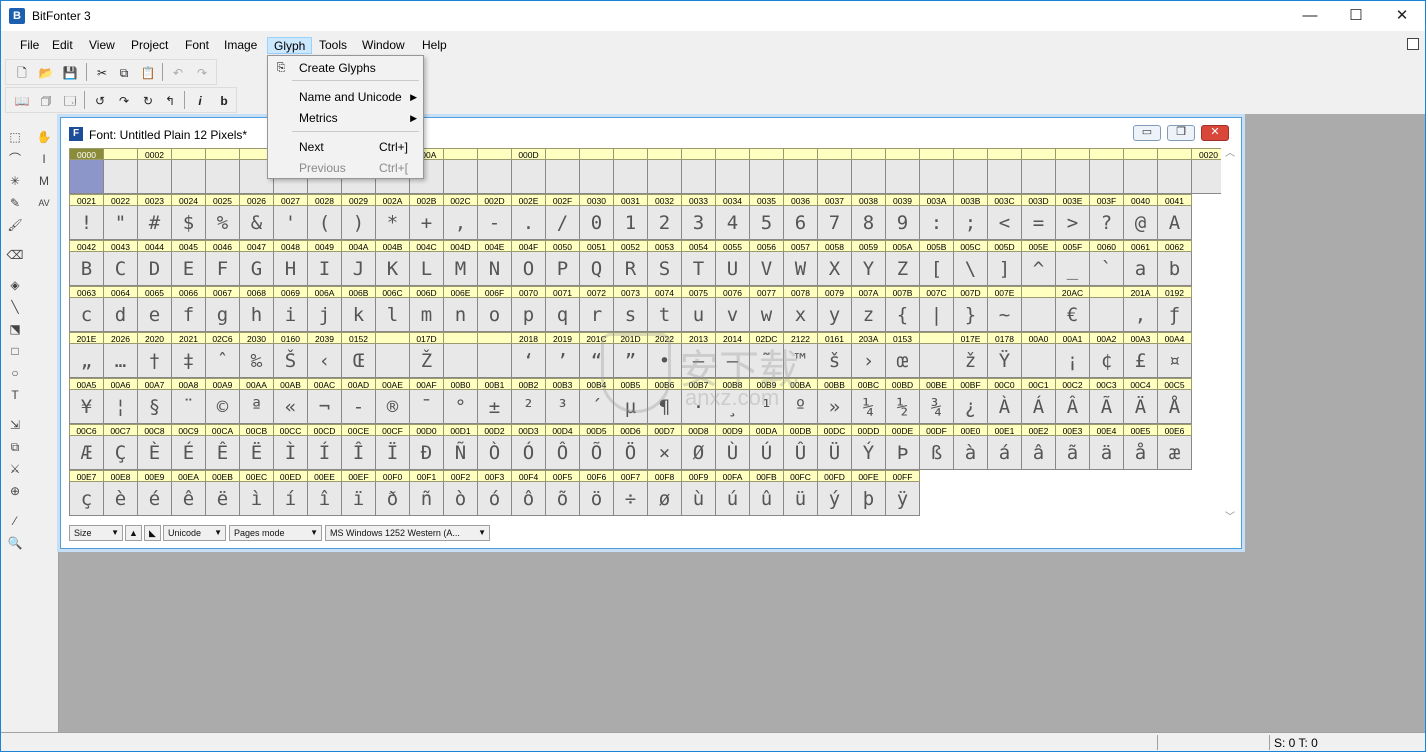 The width and height of the screenshot is (1426, 752). Describe the element at coordinates (1174, 453) in the screenshot. I see `glyph-cell: æ` at that location.